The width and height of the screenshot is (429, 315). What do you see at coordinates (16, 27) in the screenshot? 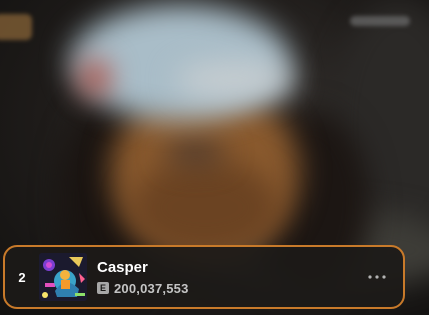
I see `blurred-badge` at bounding box center [16, 27].